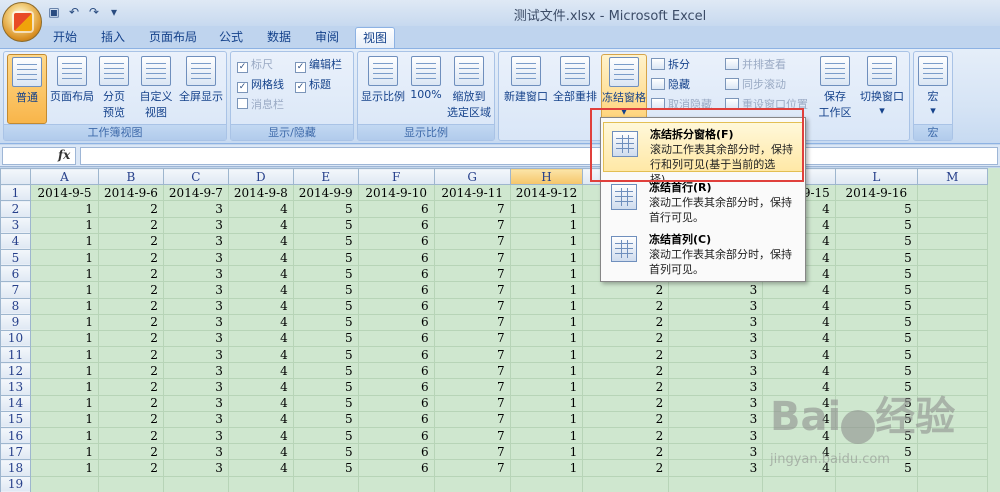 This screenshot has height=492, width=1000. I want to click on column-header: M, so click(952, 177).